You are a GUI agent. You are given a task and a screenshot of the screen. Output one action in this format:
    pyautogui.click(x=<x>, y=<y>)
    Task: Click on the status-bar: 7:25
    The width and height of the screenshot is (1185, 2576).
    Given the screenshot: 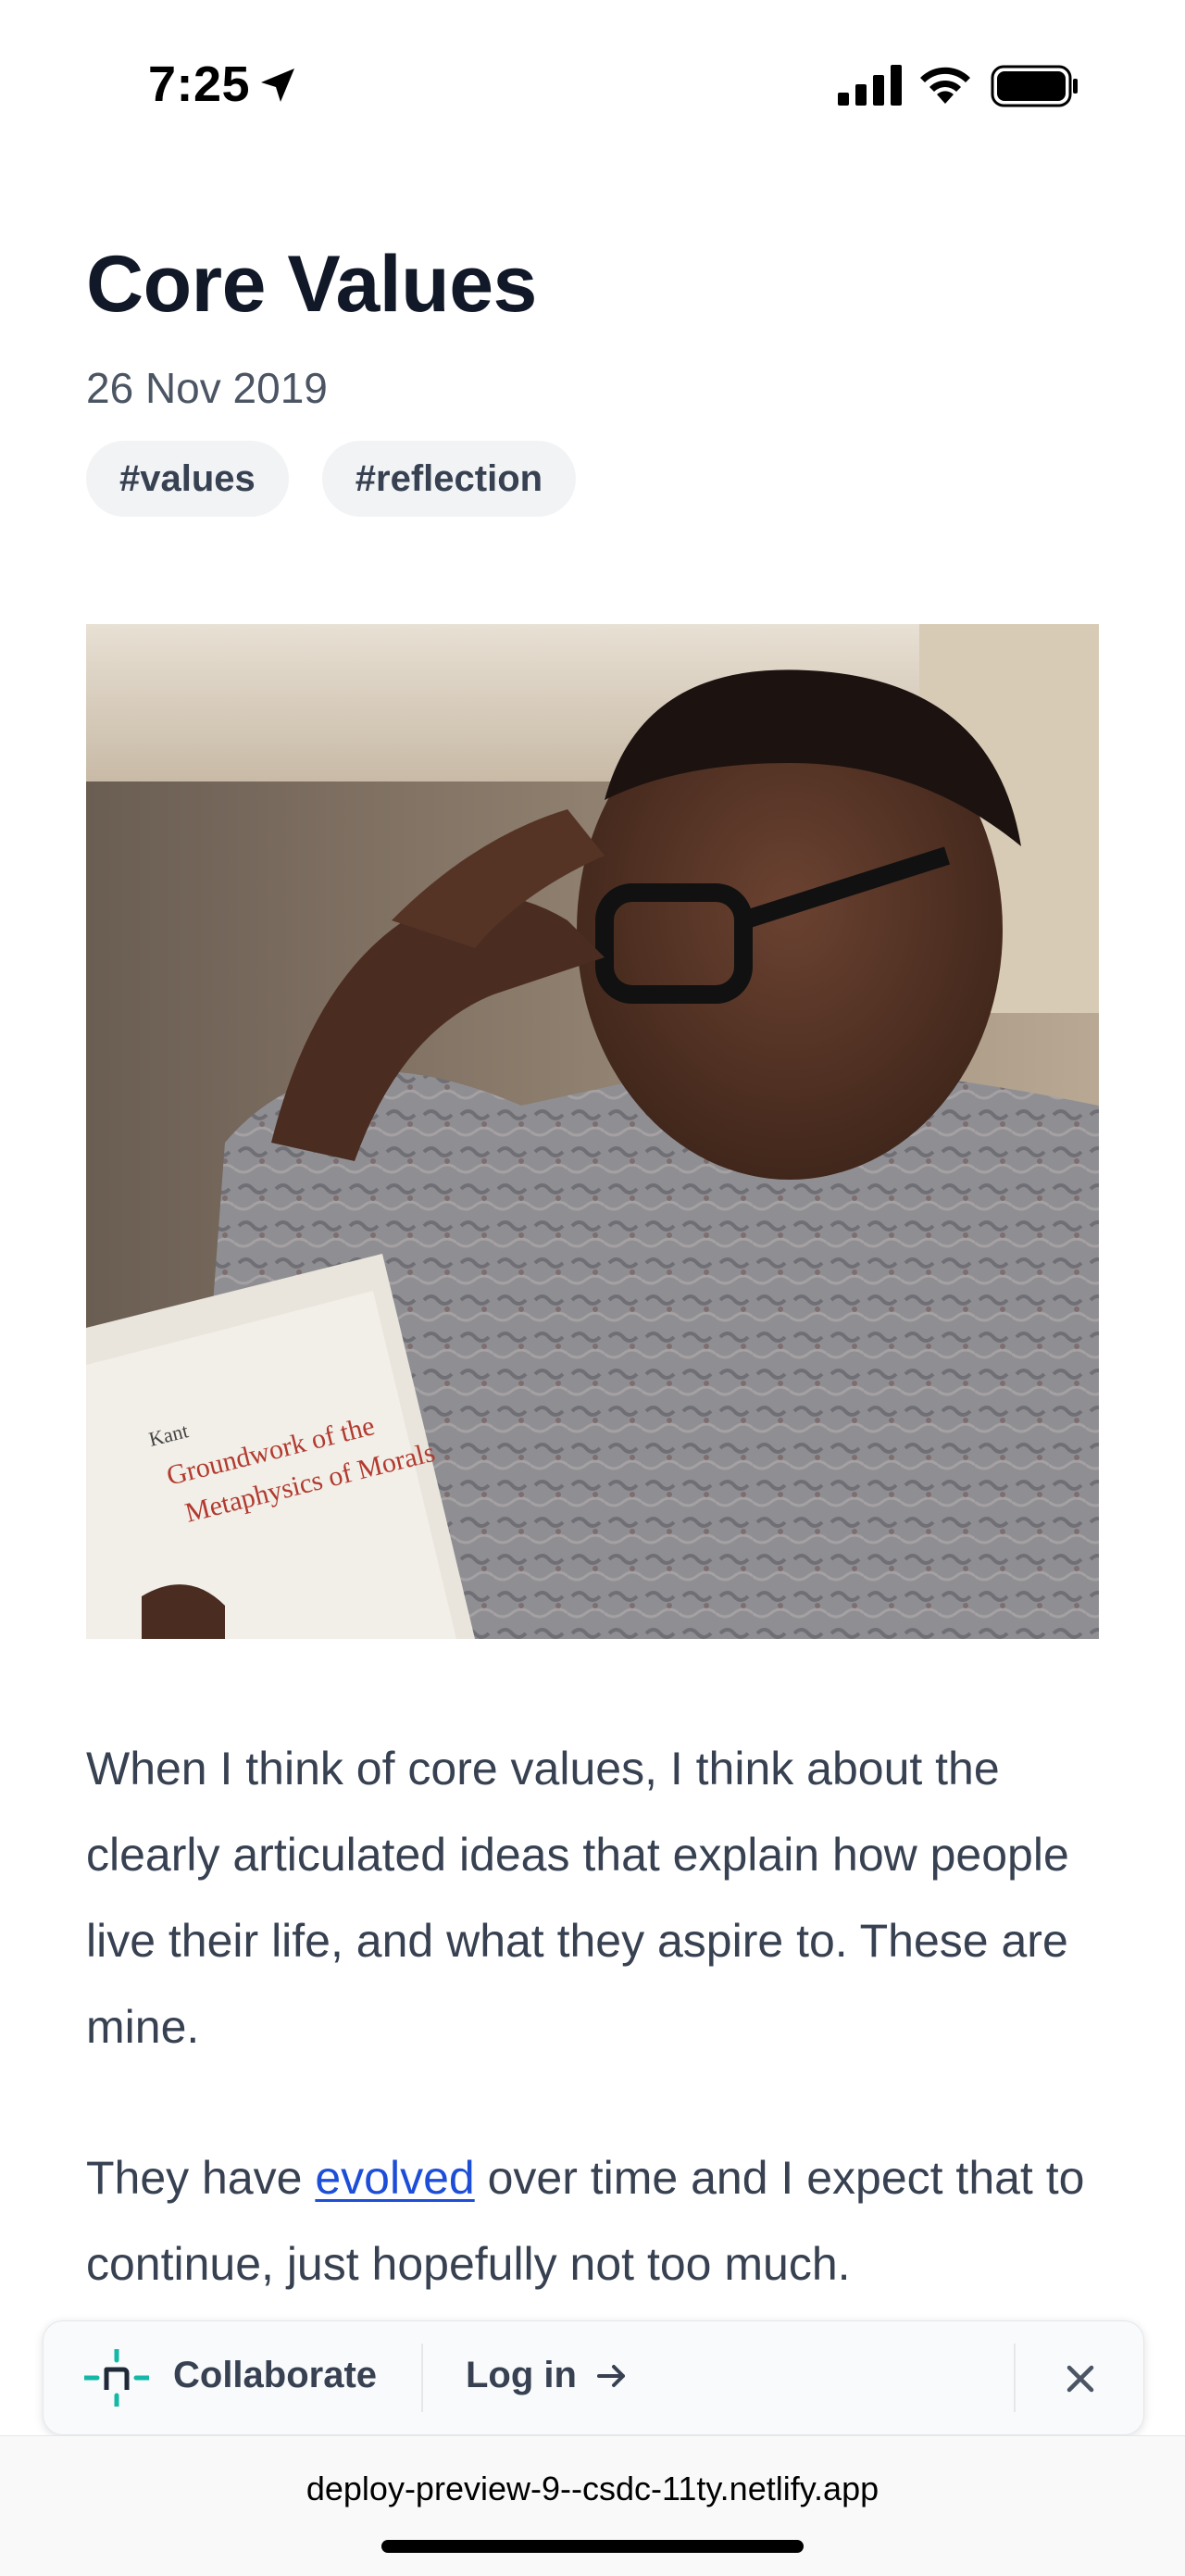 What is the action you would take?
    pyautogui.click(x=592, y=84)
    